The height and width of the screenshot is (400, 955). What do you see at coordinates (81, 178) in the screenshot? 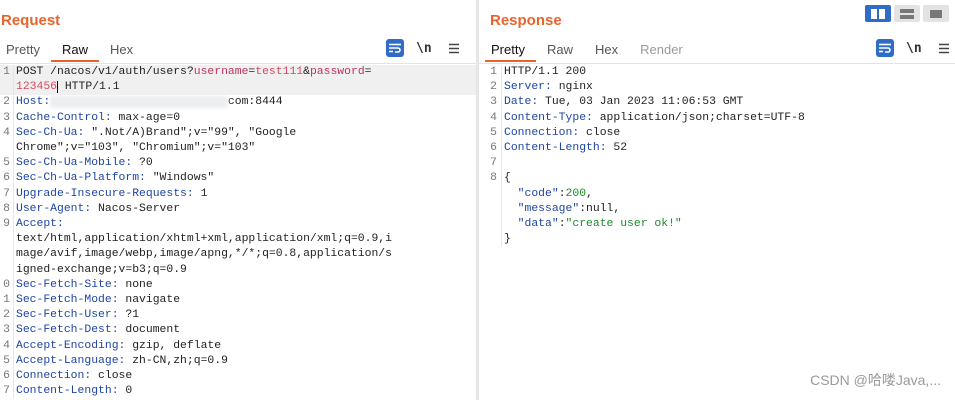
I see `header-name: Sec-Ch-Ua-Platform:` at bounding box center [81, 178].